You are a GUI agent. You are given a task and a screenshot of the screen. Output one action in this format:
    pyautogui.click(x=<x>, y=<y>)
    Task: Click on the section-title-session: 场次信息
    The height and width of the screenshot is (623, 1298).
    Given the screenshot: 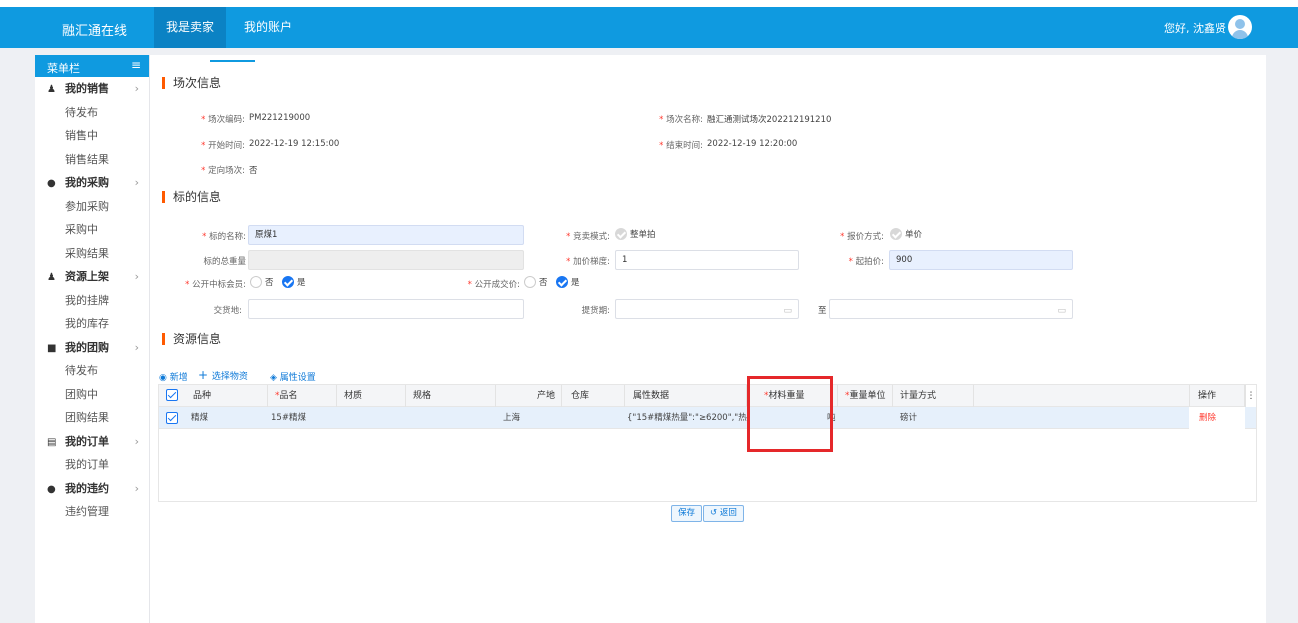 What is the action you would take?
    pyautogui.click(x=191, y=82)
    